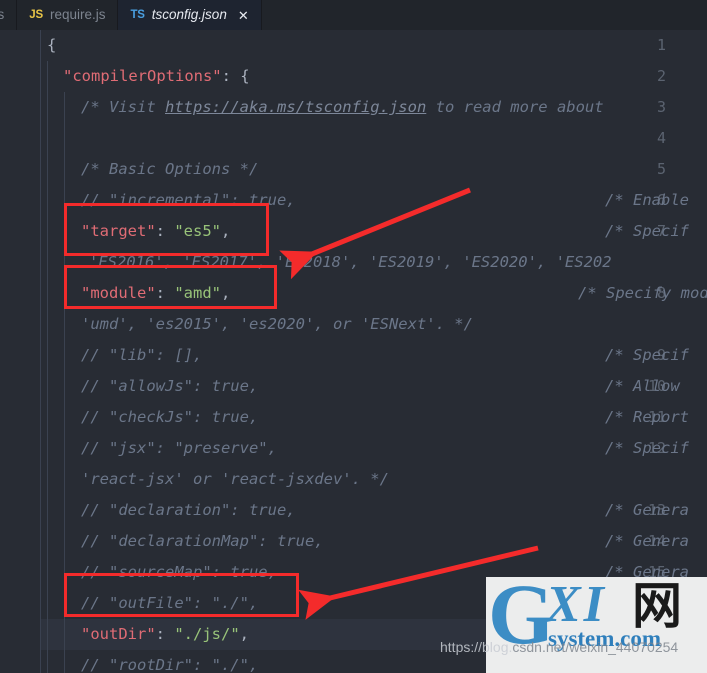 This screenshot has height=673, width=707. What do you see at coordinates (118, 231) in the screenshot?
I see `code-token-key: "target"` at bounding box center [118, 231].